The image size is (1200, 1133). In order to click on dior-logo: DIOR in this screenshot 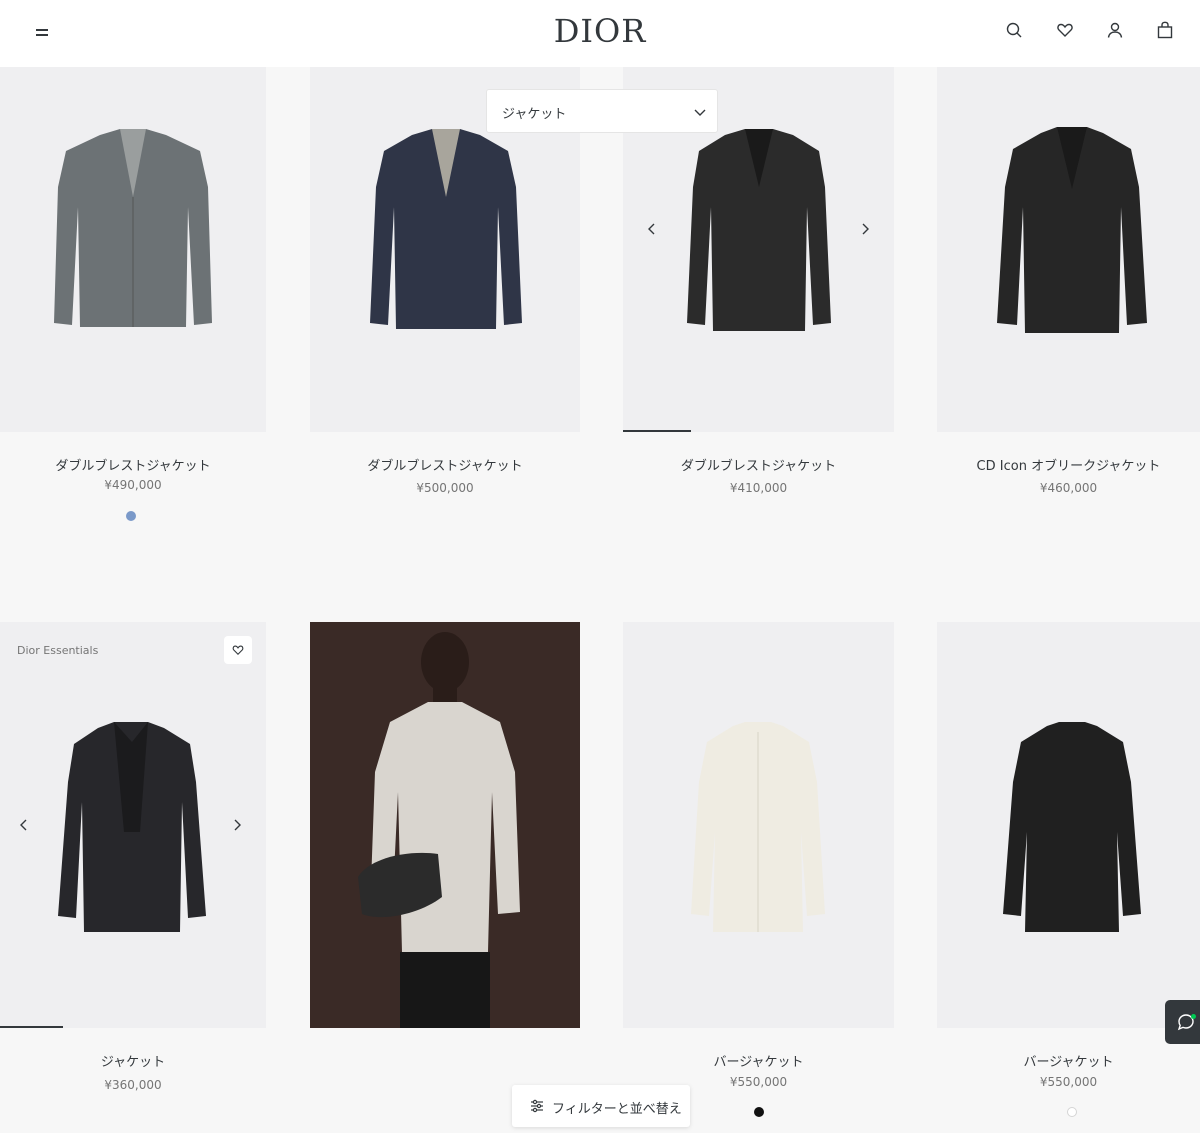, I will do `click(600, 31)`.